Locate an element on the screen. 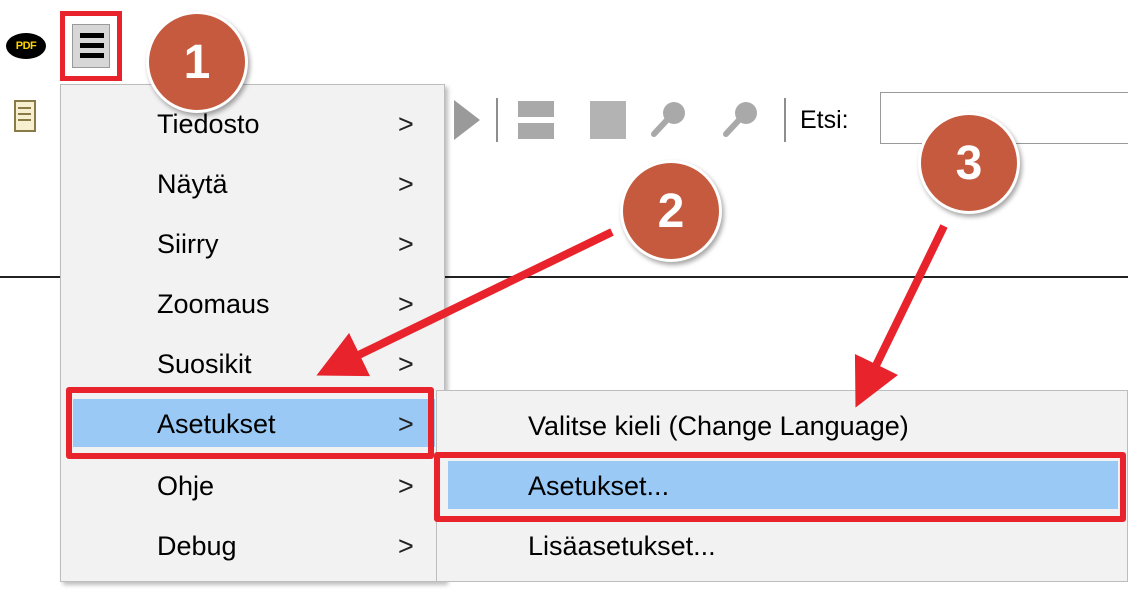 This screenshot has height=589, width=1128. arrow-to-asetukset is located at coordinates (465, 302).